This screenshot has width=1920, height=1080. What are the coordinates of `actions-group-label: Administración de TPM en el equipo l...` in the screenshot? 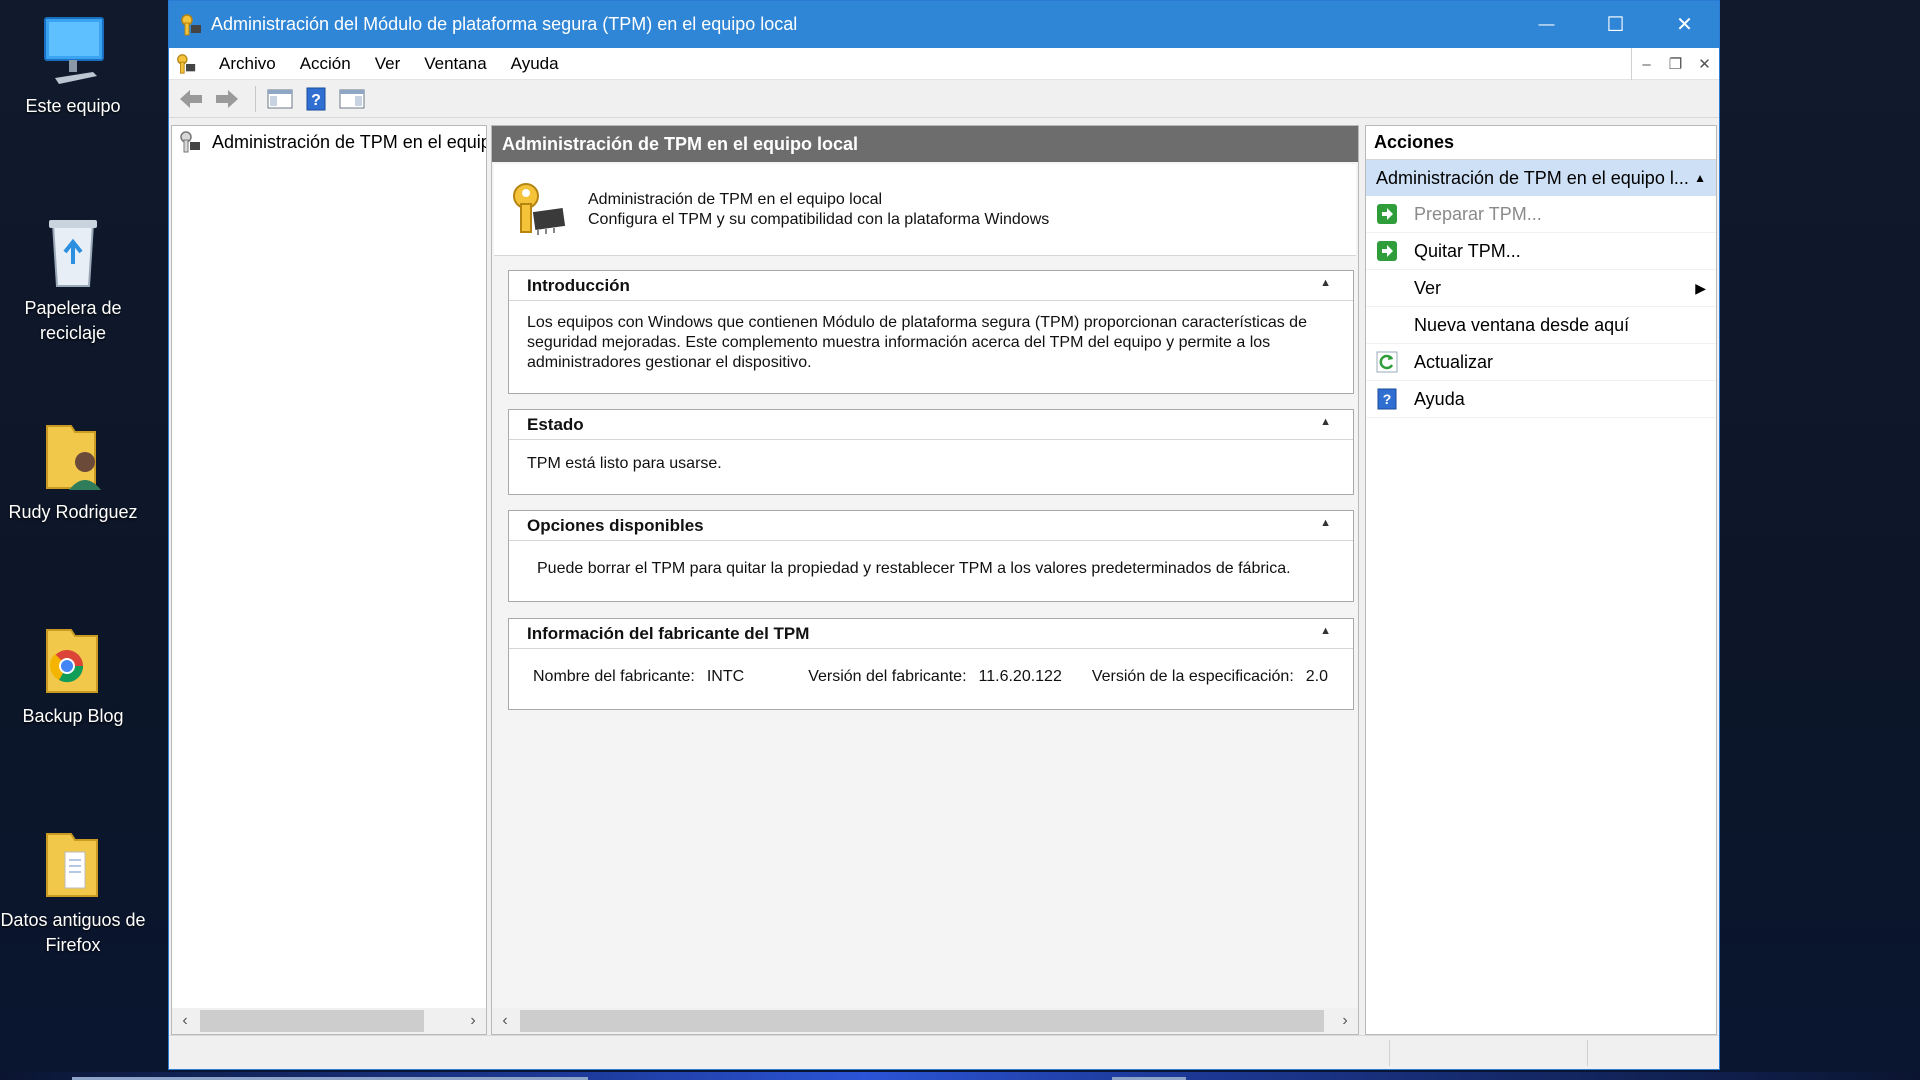 It's located at (1532, 177).